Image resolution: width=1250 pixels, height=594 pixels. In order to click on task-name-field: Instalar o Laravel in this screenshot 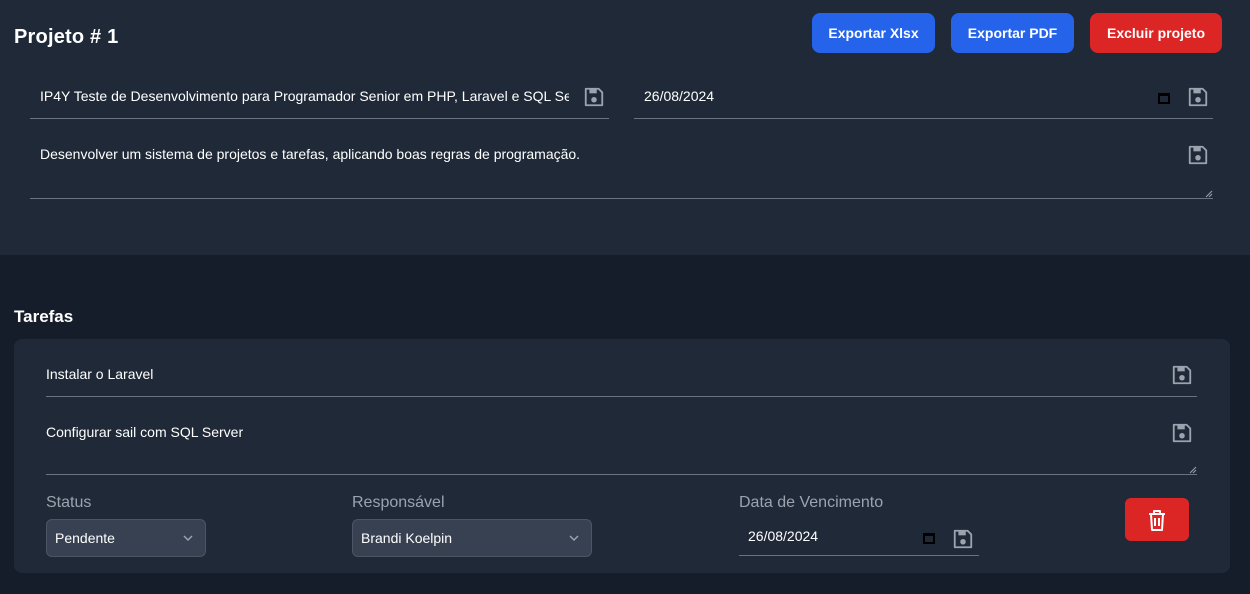, I will do `click(621, 381)`.